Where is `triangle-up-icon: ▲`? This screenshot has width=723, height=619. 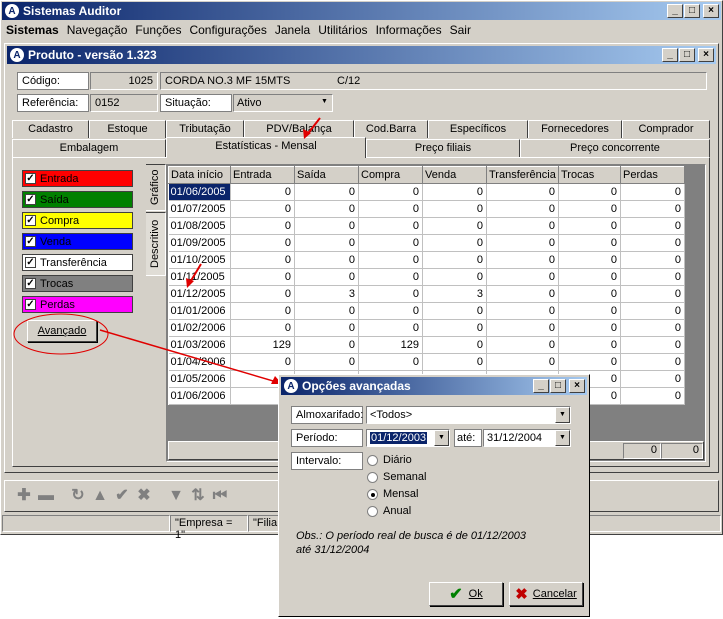
triangle-up-icon: ▲ is located at coordinates (100, 496).